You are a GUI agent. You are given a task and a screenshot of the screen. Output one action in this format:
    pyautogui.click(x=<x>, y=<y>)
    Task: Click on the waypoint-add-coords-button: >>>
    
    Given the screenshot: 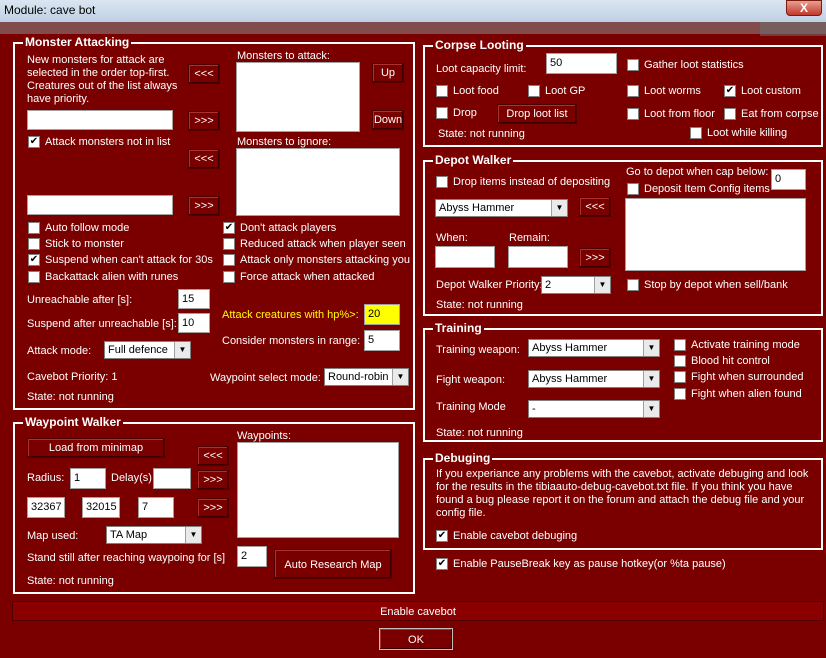 What is the action you would take?
    pyautogui.click(x=213, y=508)
    